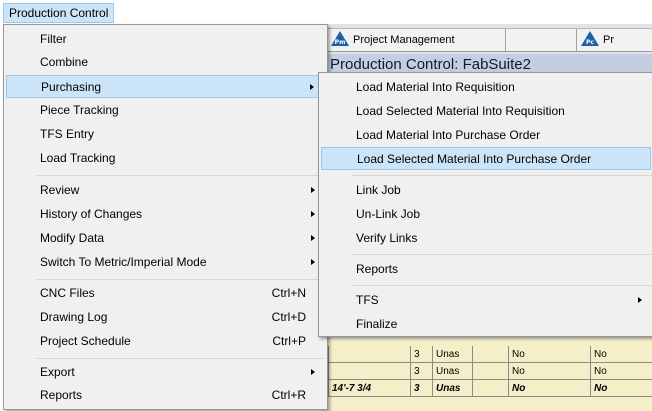  Describe the element at coordinates (64, 62) in the screenshot. I see `menu-item-label: Combine` at that location.